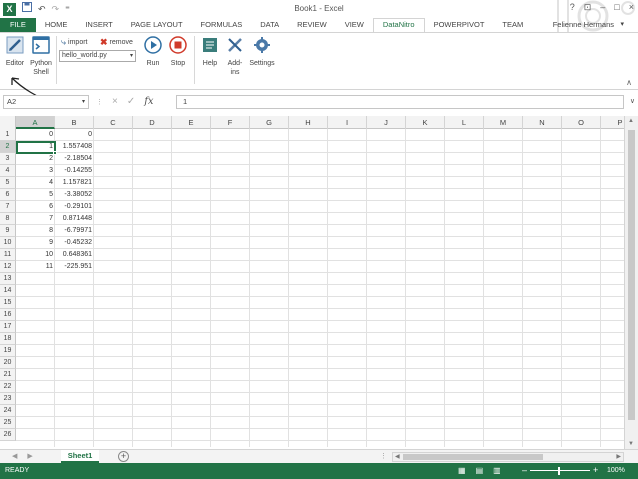 The image size is (638, 479). Describe the element at coordinates (74, 219) in the screenshot. I see `cell-b: 0.871448` at that location.